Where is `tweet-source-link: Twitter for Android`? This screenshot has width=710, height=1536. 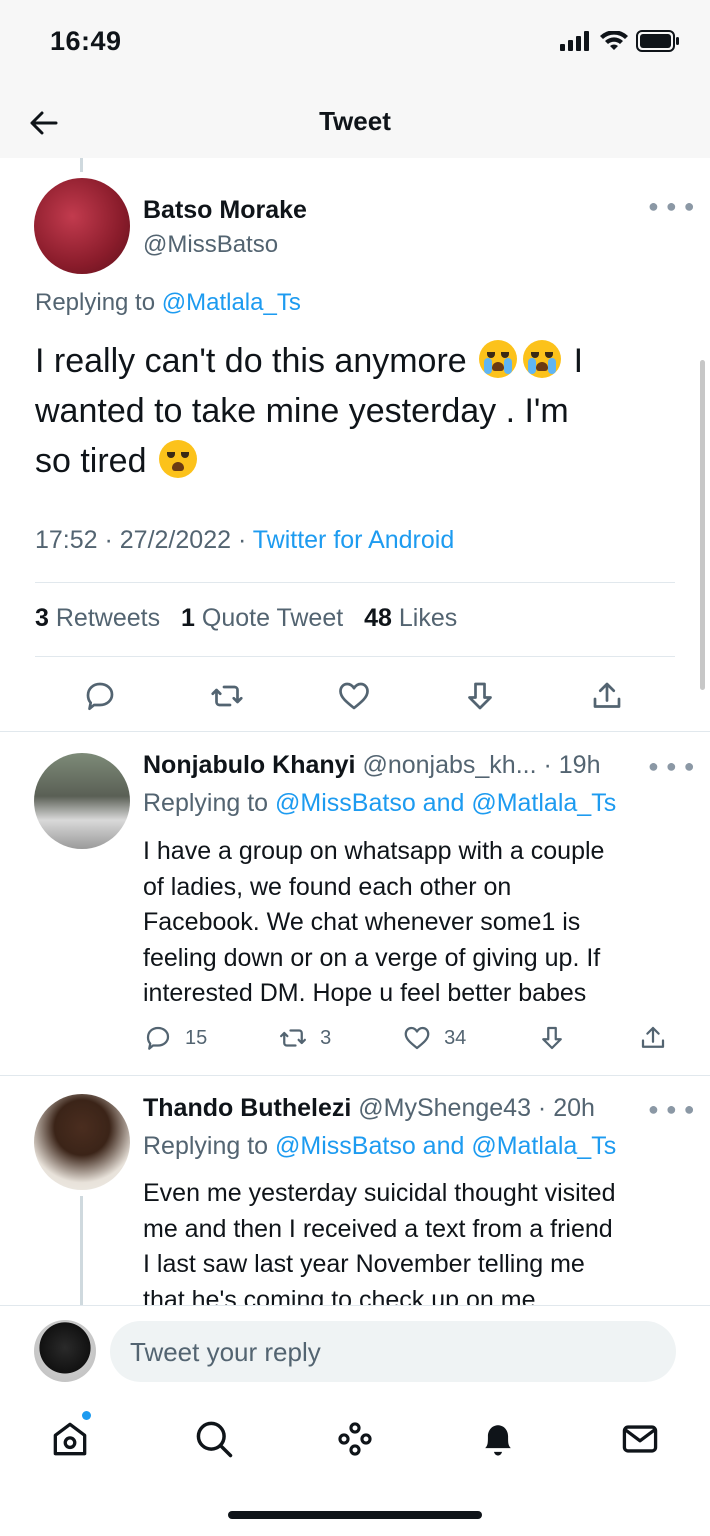
tweet-source-link: Twitter for Android is located at coordinates (353, 540).